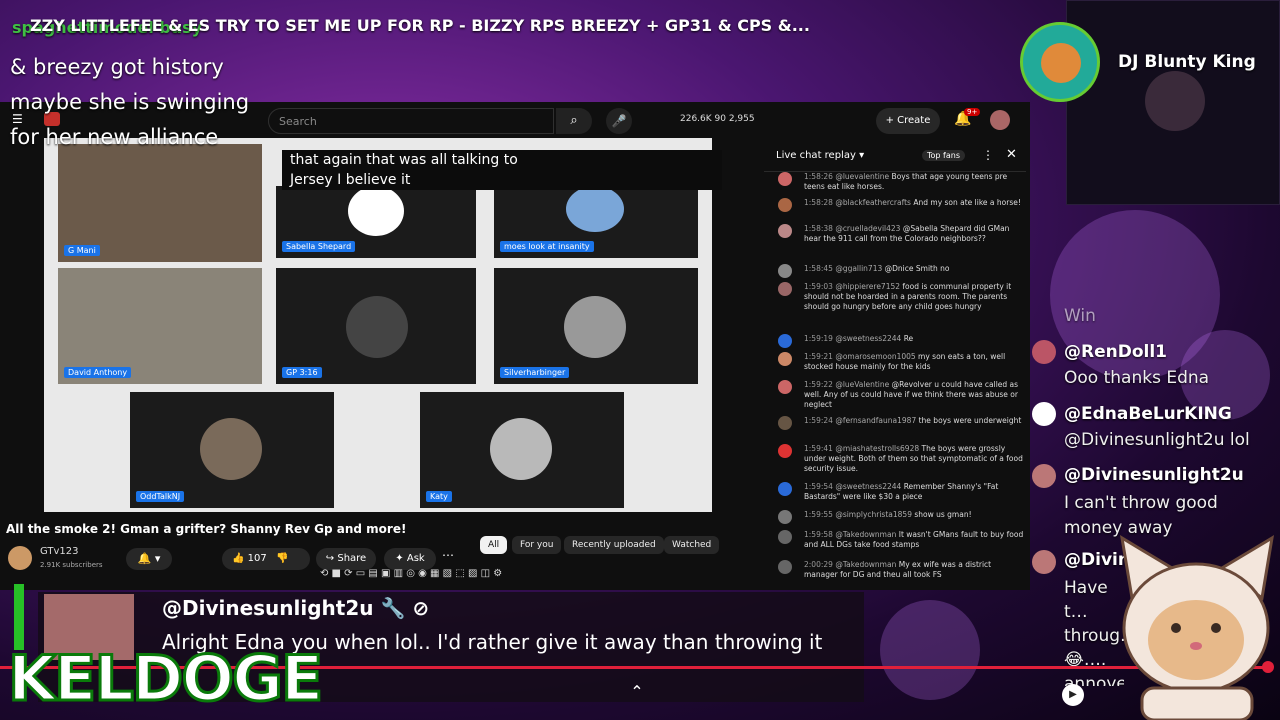 The image size is (1280, 720). What do you see at coordinates (59, 551) in the screenshot?
I see `channel-name: GTv123` at bounding box center [59, 551].